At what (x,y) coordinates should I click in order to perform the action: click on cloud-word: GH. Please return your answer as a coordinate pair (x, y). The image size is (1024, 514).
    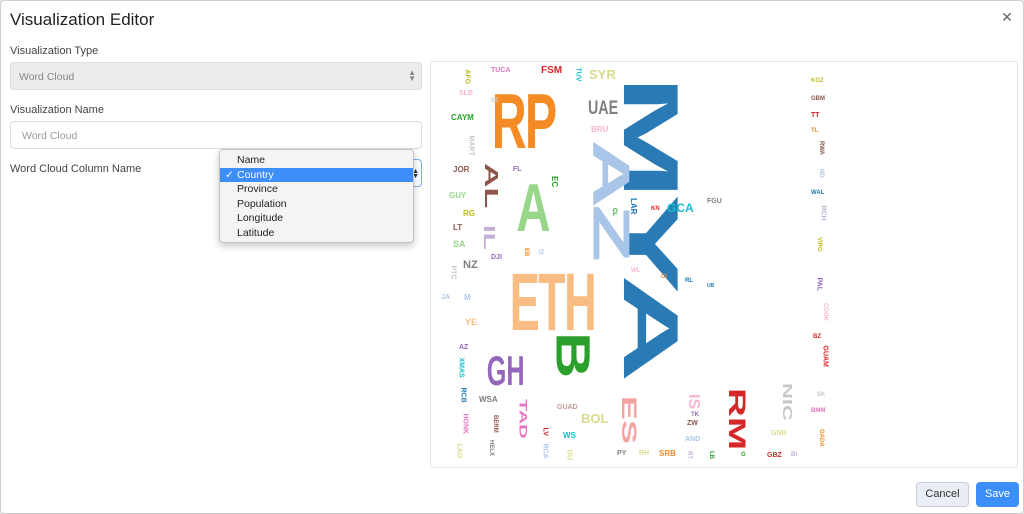
    Looking at the image, I should click on (505, 370).